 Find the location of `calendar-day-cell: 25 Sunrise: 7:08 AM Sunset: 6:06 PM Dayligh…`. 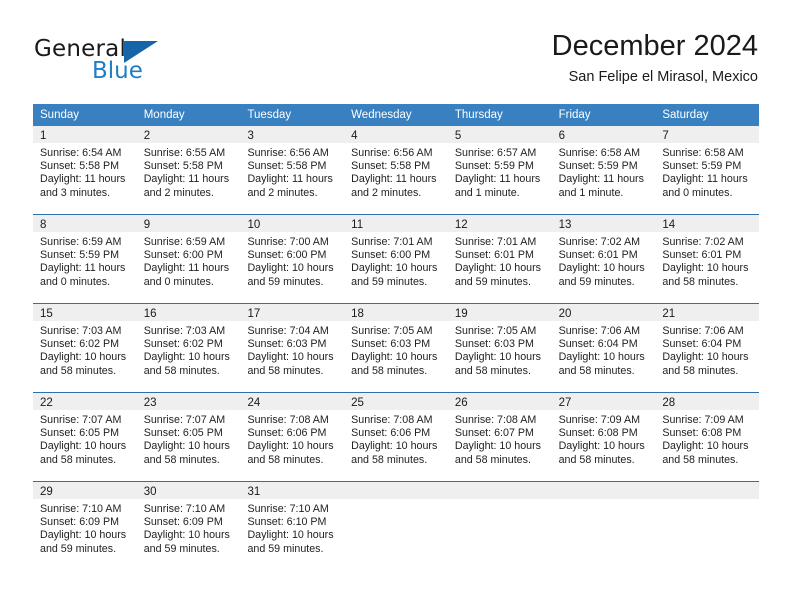

calendar-day-cell: 25 Sunrise: 7:08 AM Sunset: 6:06 PM Dayligh… is located at coordinates (396, 437).